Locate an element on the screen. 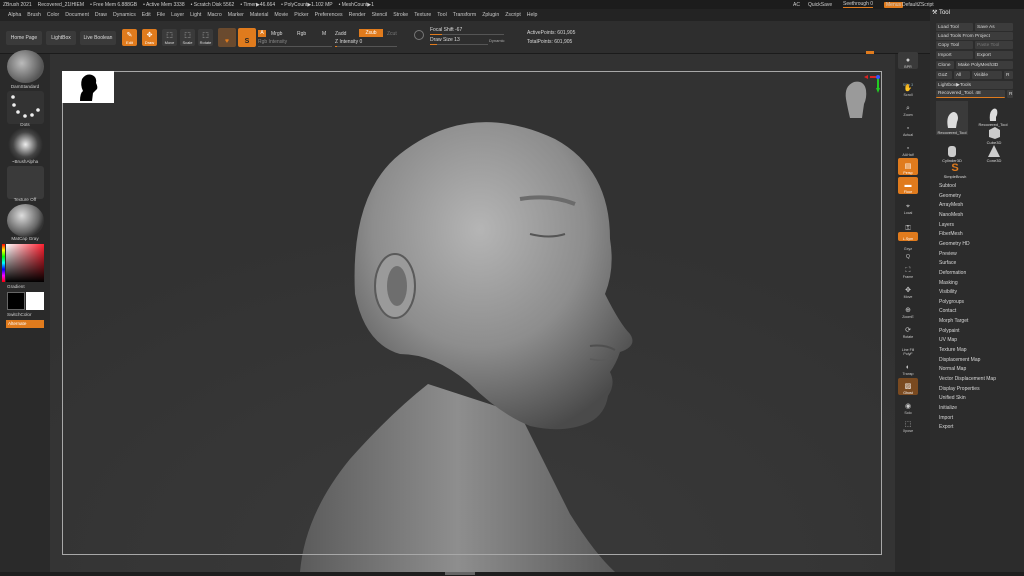 Image resolution: width=1024 pixels, height=576 pixels. zcut-button: Zcut is located at coordinates (392, 34).